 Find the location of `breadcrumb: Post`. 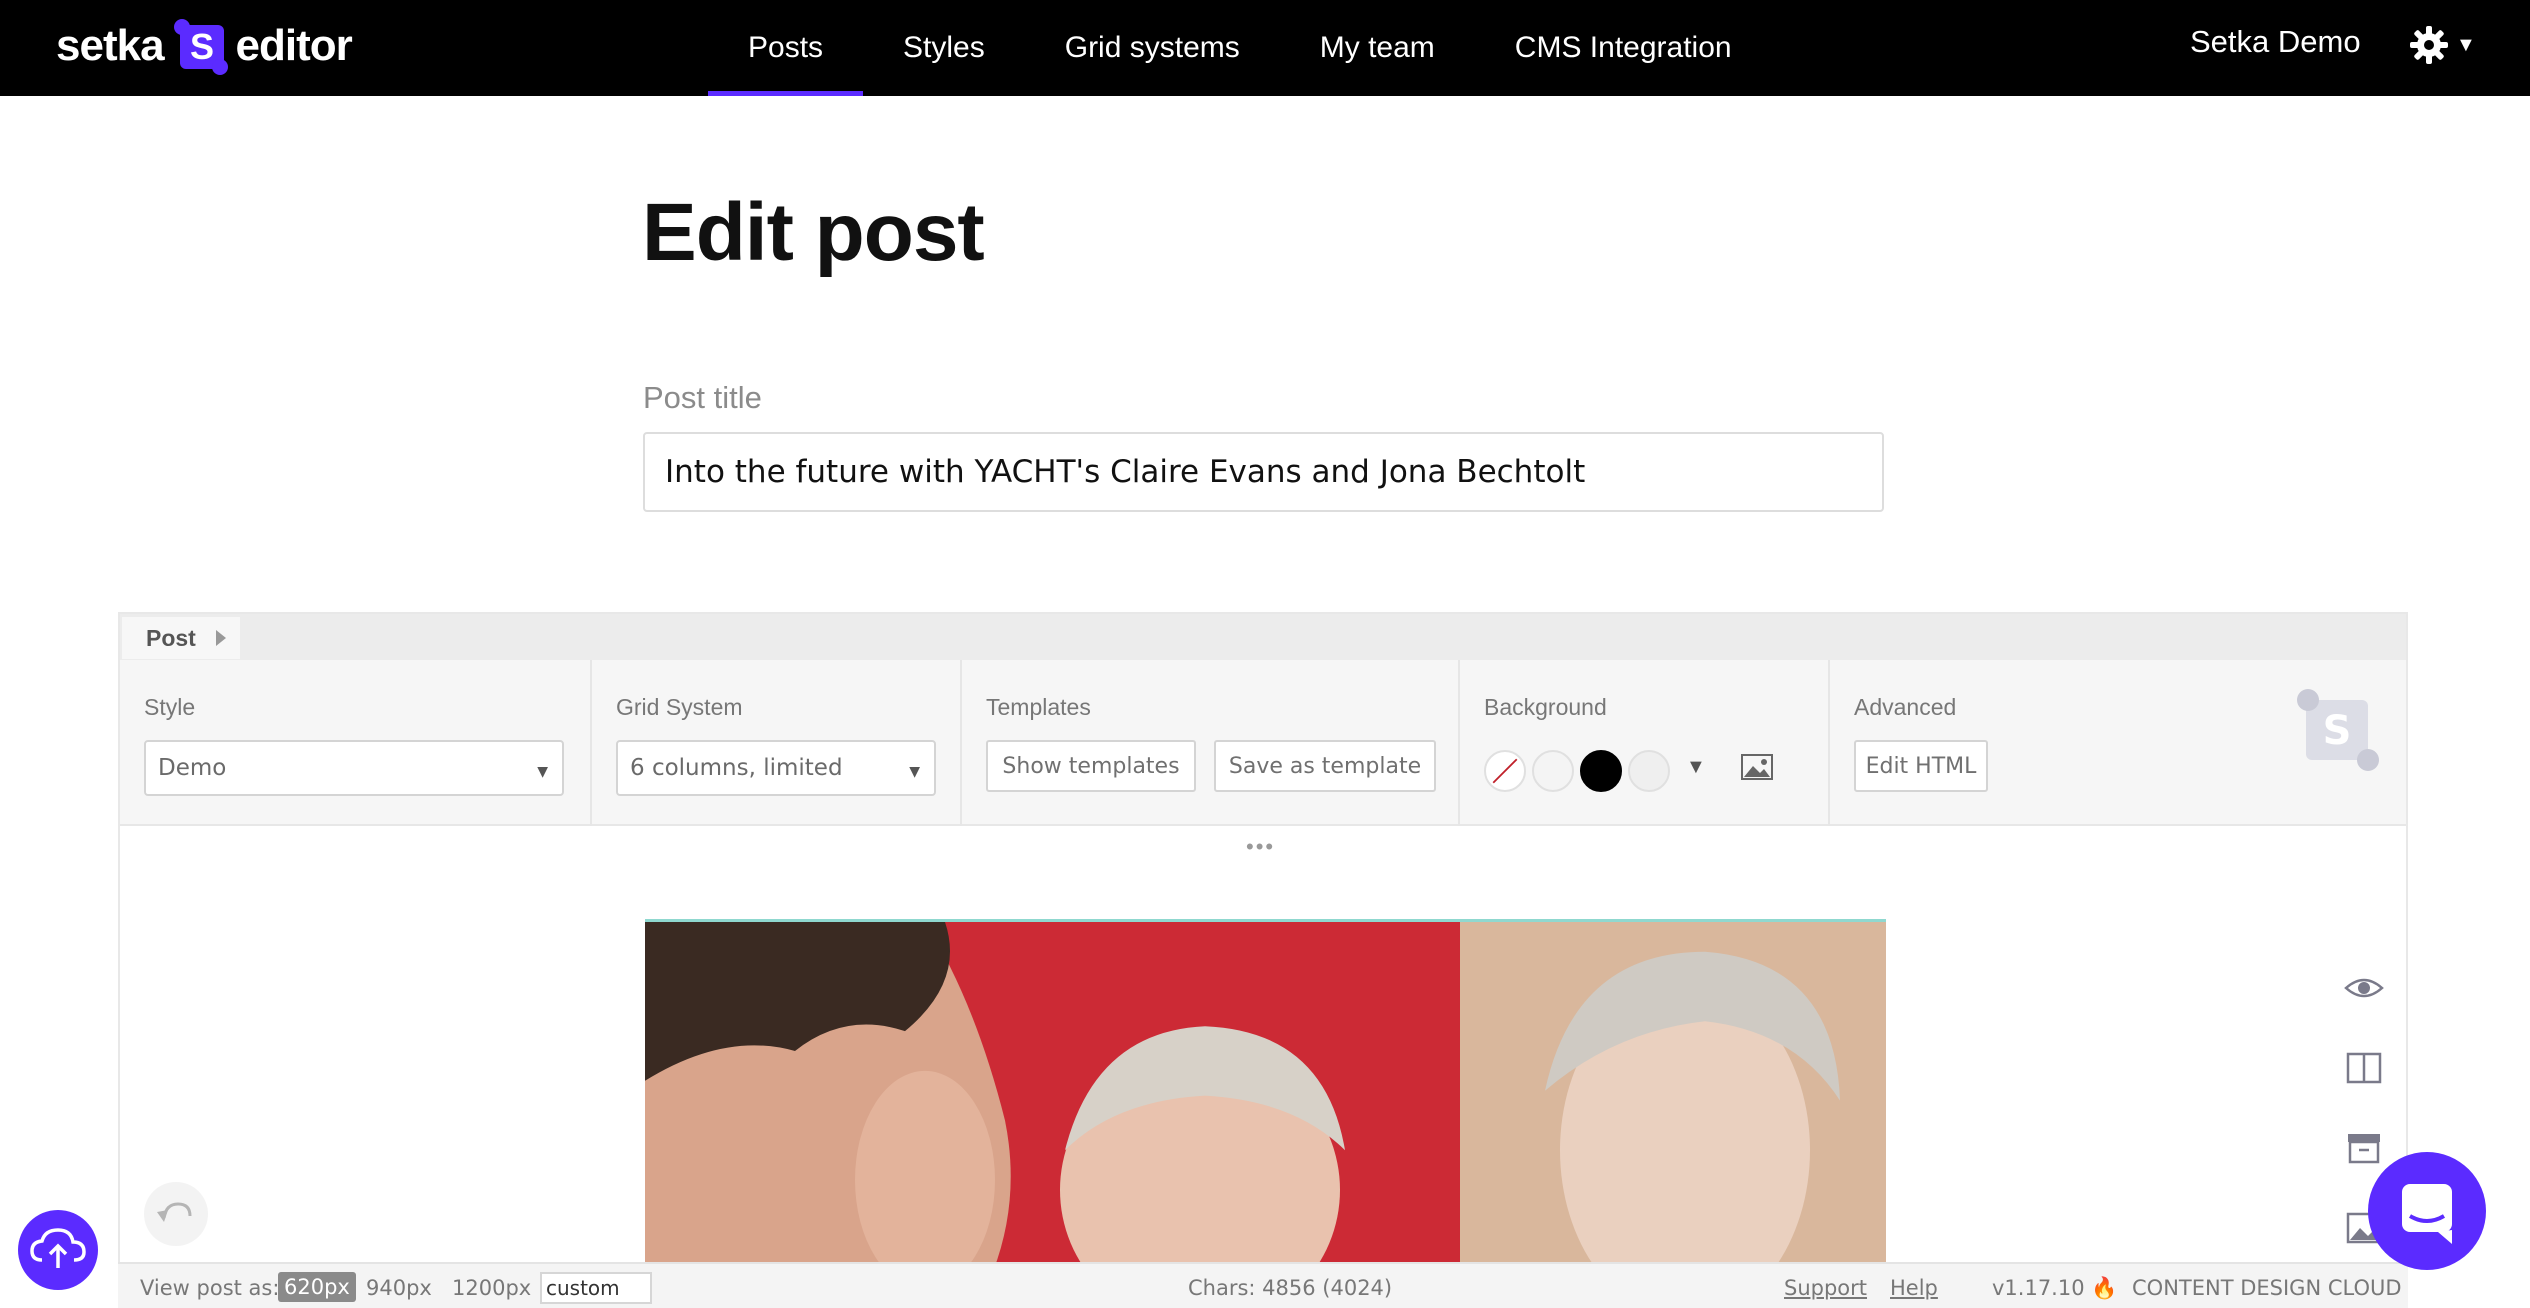

breadcrumb: Post is located at coordinates (1263, 637).